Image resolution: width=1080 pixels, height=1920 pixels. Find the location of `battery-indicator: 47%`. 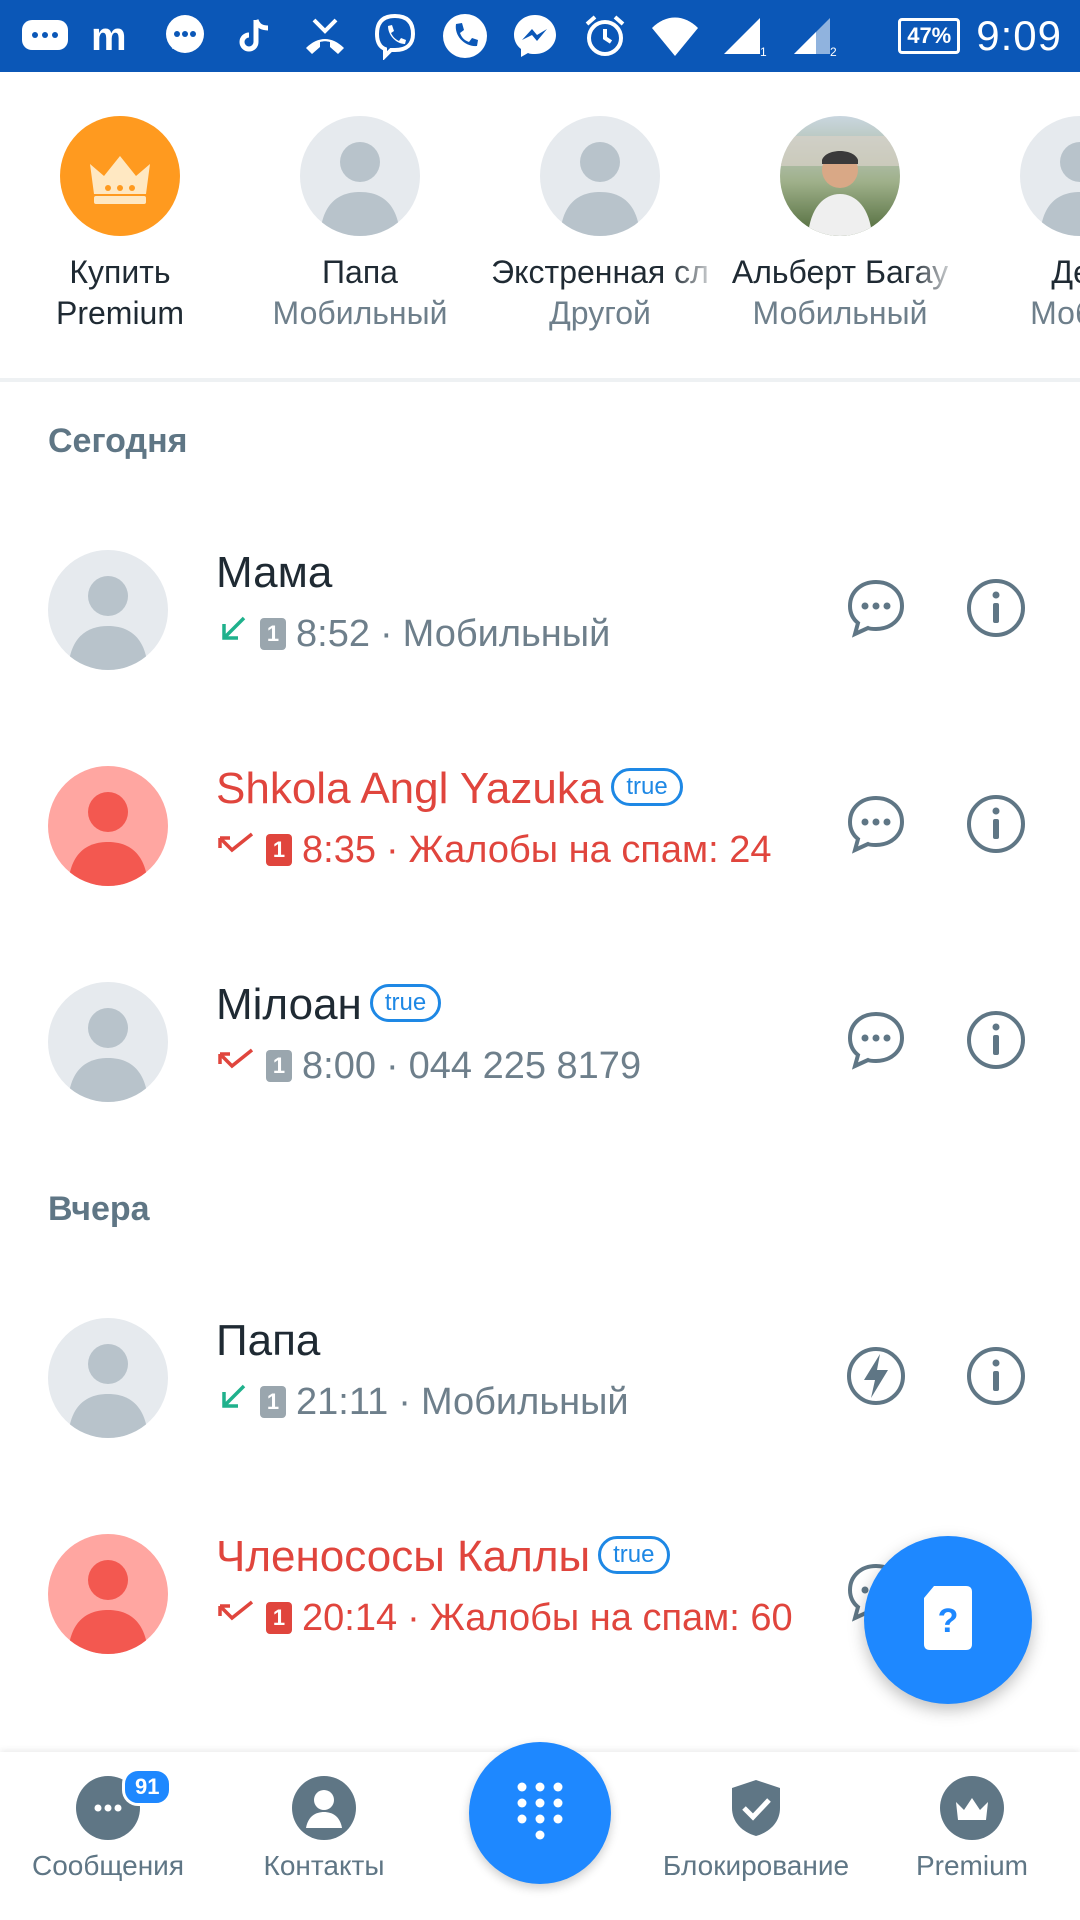

battery-indicator: 47% is located at coordinates (929, 36).